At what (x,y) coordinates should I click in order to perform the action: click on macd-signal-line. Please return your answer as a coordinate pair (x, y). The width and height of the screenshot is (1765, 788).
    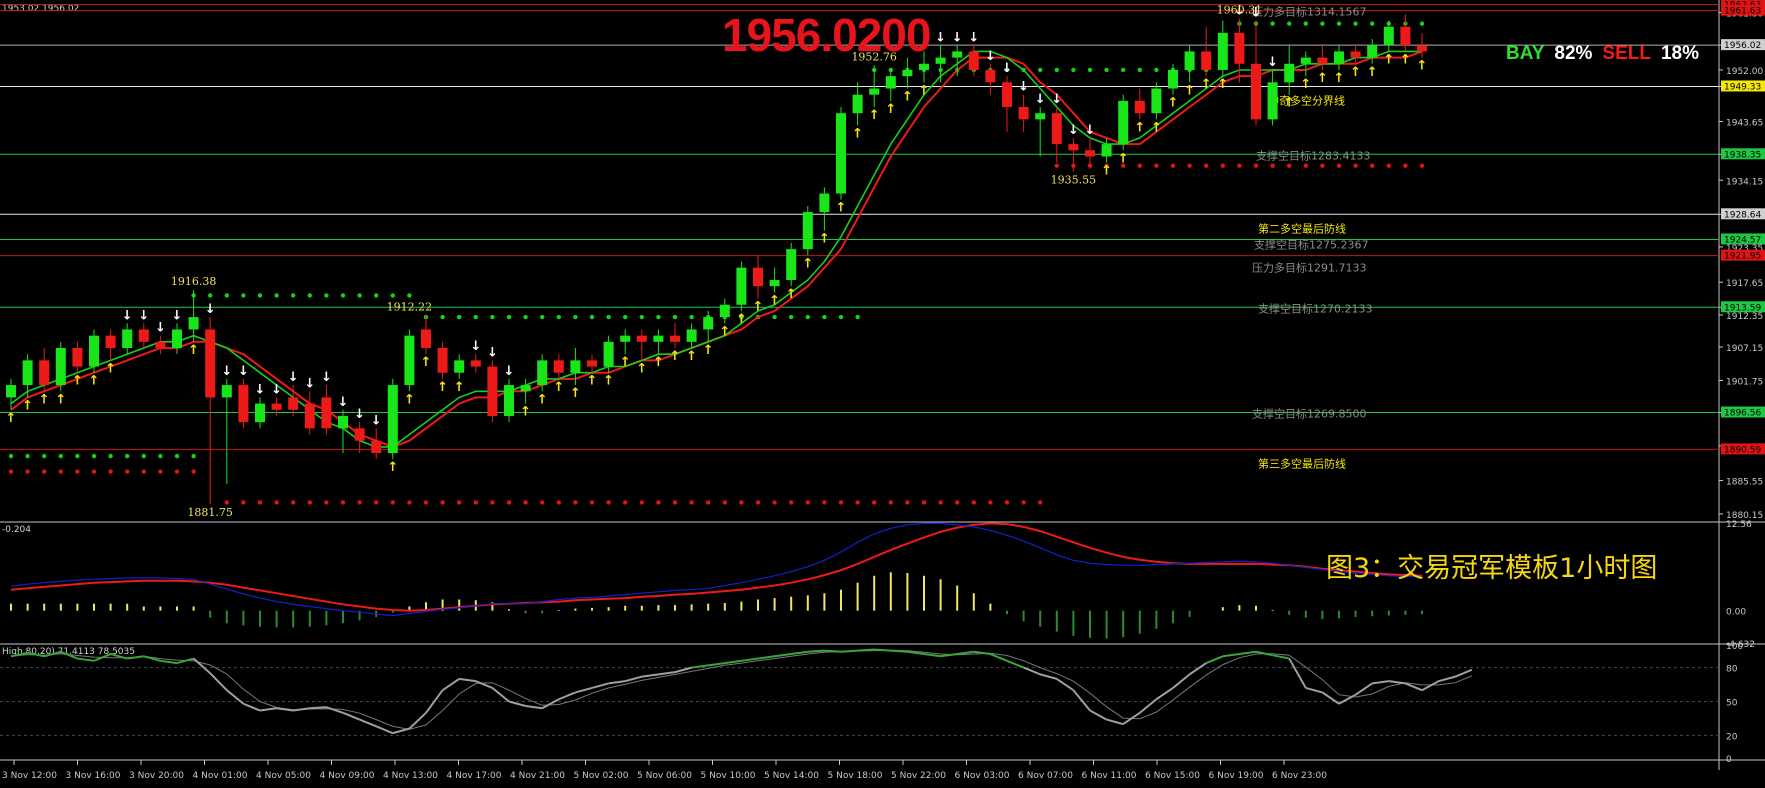
    Looking at the image, I should click on (716, 567).